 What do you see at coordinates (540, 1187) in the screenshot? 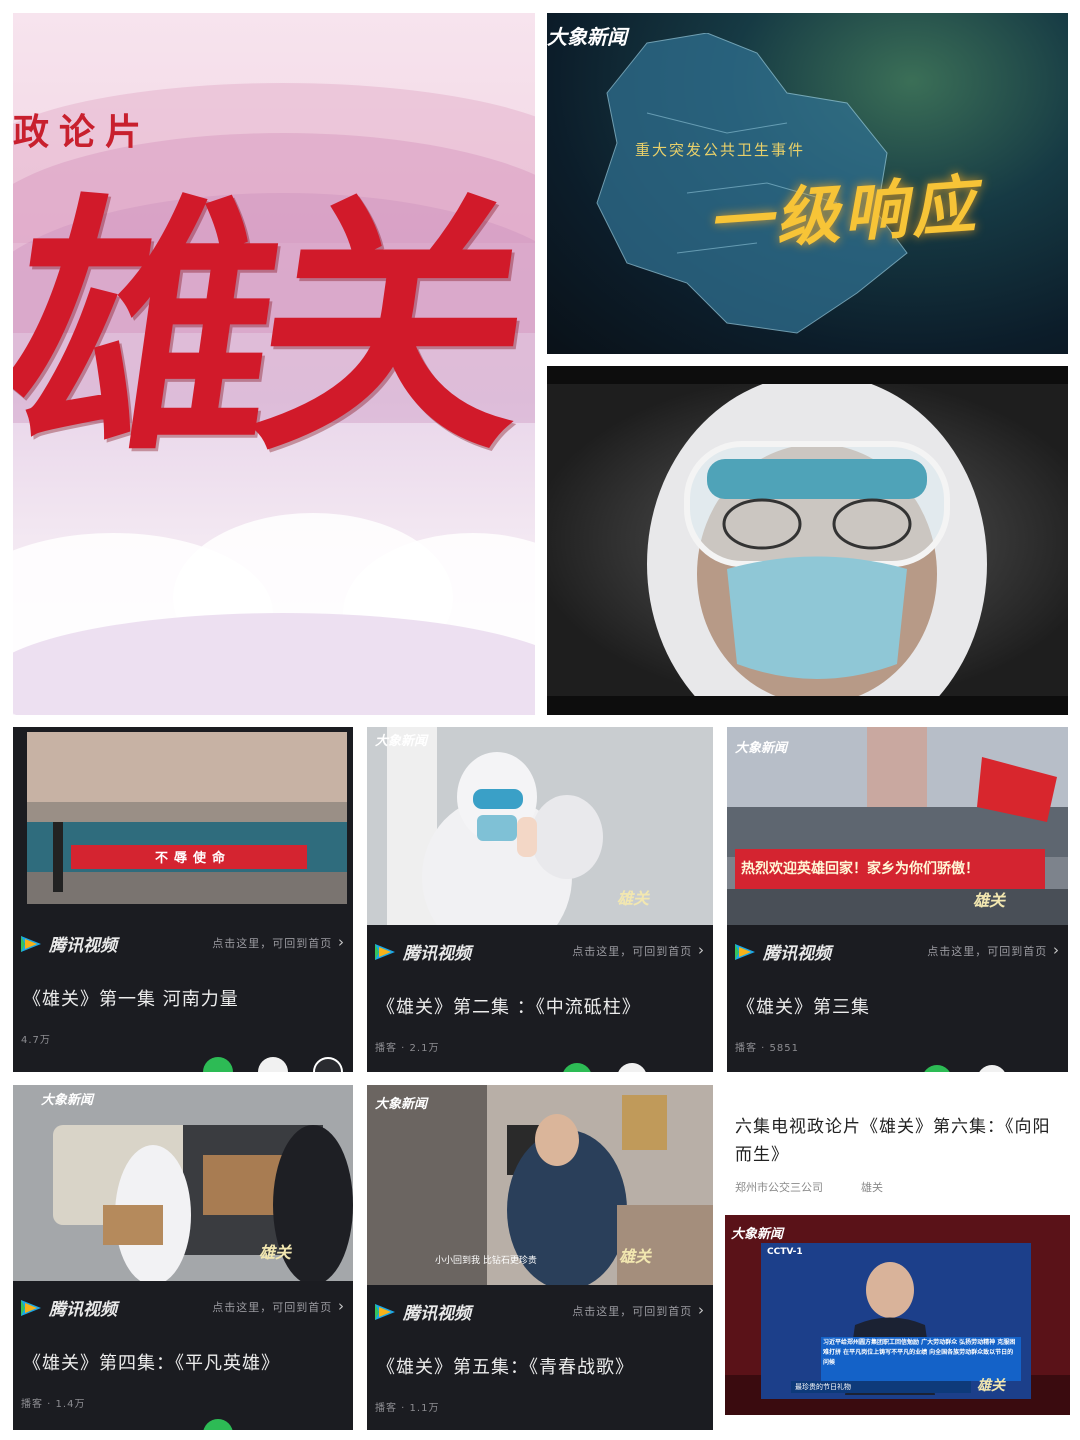
I see `episode-thumbnail: 大象新闻 小小回到我 比钻石更珍贵 雄关` at bounding box center [540, 1187].